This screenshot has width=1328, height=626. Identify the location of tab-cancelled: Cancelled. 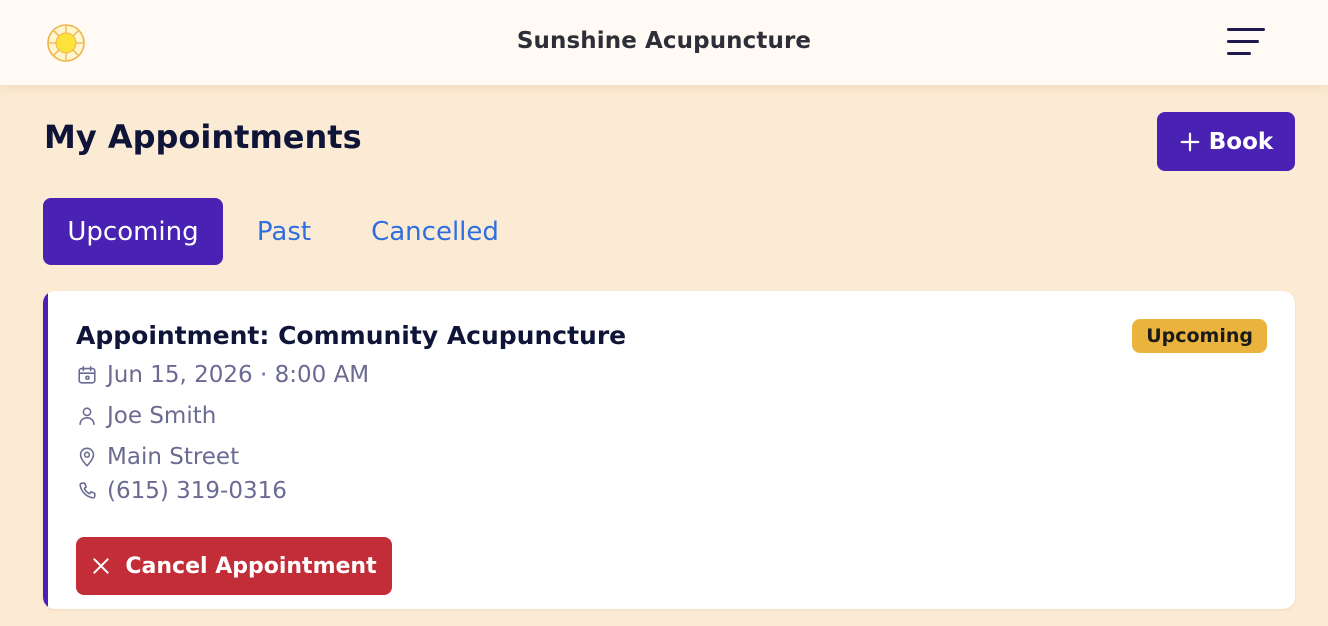
(435, 231).